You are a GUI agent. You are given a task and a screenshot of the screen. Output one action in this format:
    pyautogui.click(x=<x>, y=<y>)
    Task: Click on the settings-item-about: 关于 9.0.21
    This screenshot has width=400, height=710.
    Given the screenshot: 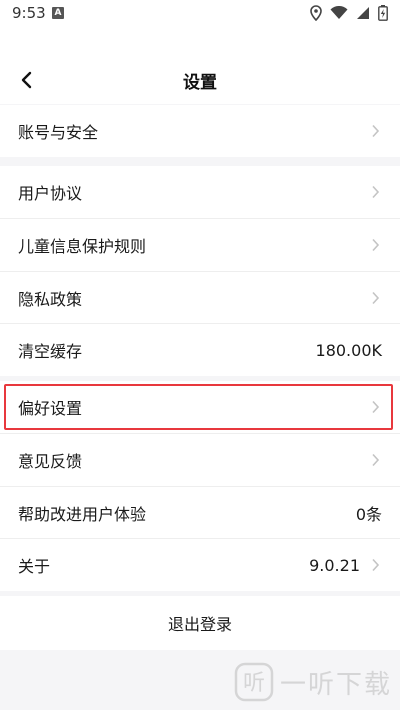 What is the action you would take?
    pyautogui.click(x=200, y=565)
    